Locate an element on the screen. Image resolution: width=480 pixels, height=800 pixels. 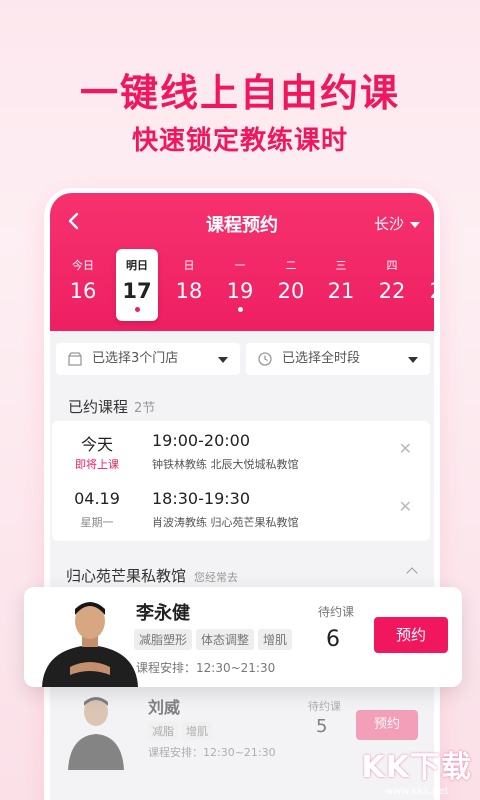
coach-tag: 减脂塑形 is located at coordinates (163, 639).